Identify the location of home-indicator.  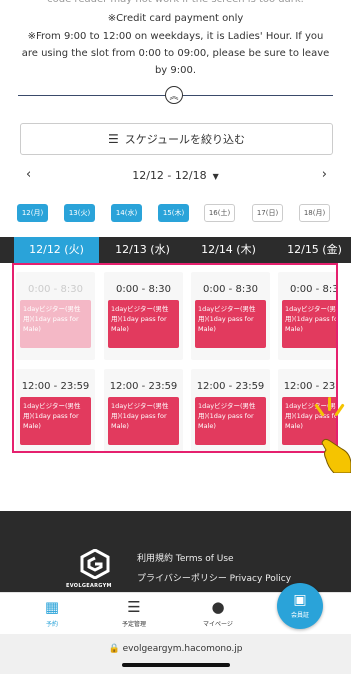
(176, 665).